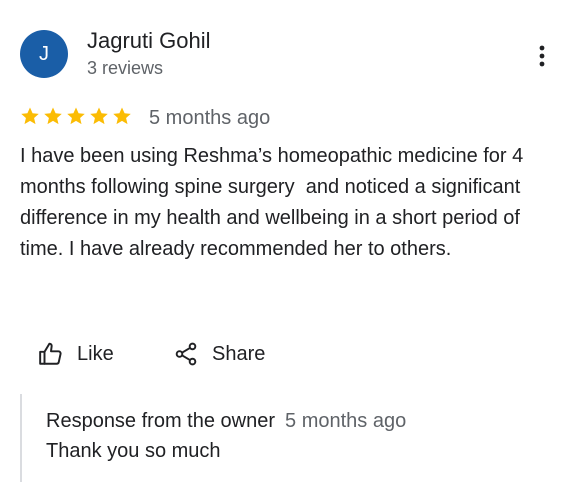  I want to click on thumbs-up-icon, so click(50, 353).